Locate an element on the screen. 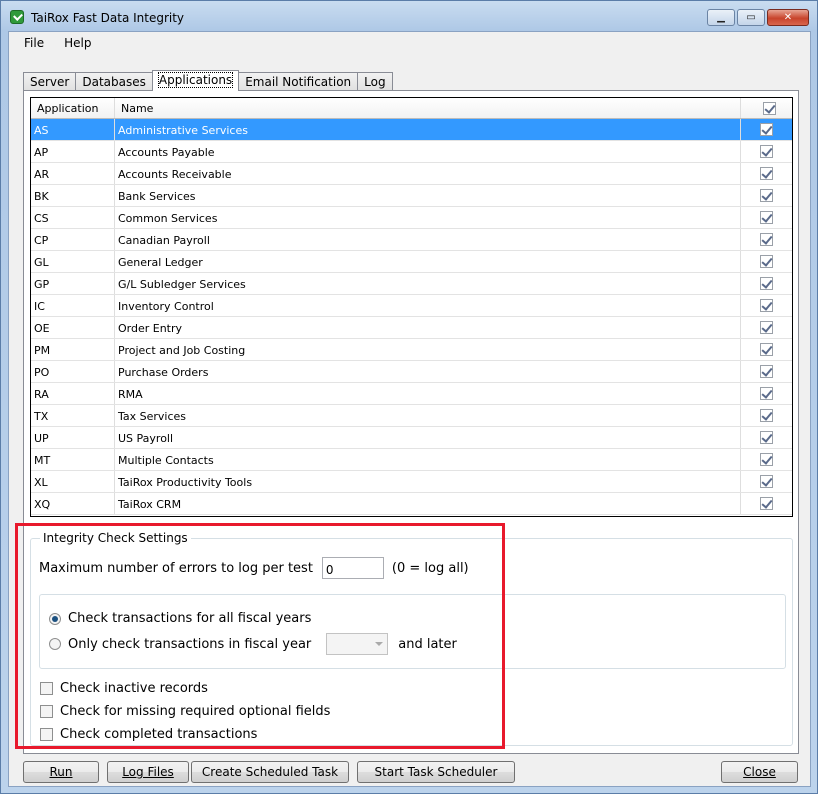 Image resolution: width=818 pixels, height=794 pixels. column-header-select-all is located at coordinates (766, 108).